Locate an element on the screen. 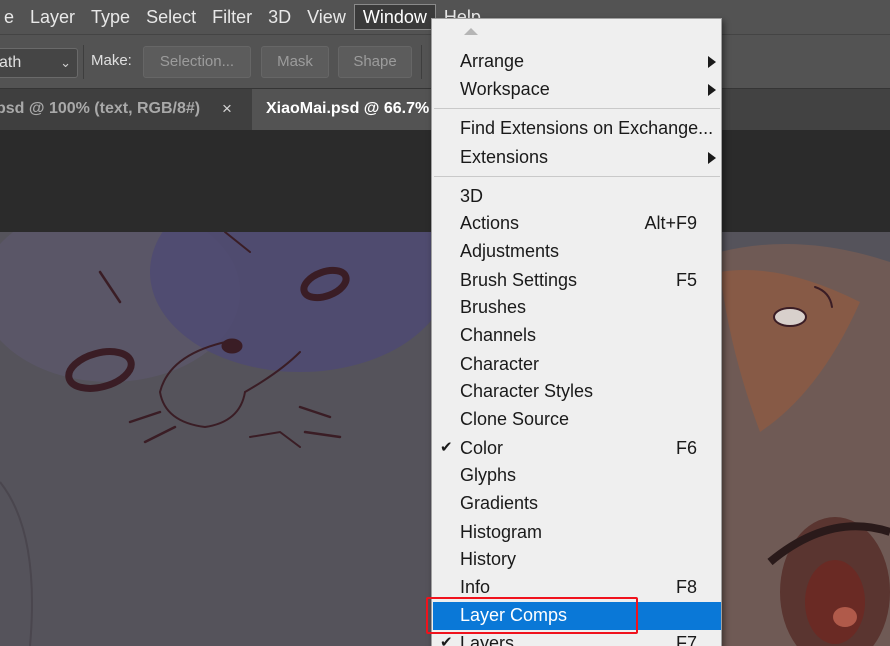 The image size is (890, 646). menu-item-label: 3D is located at coordinates (472, 196).